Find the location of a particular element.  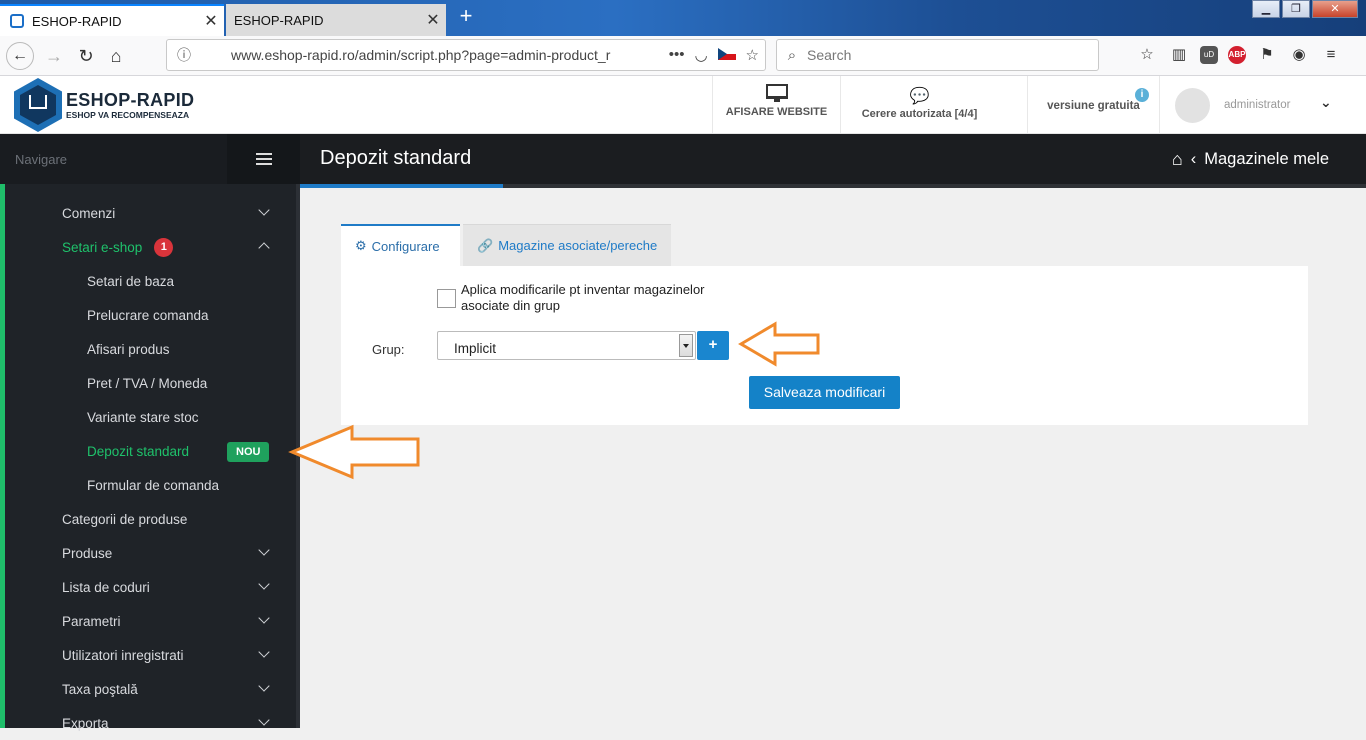

logo: ESHOP-RAPID ESHOP VA RECOMPENSEAZA is located at coordinates (104, 105).